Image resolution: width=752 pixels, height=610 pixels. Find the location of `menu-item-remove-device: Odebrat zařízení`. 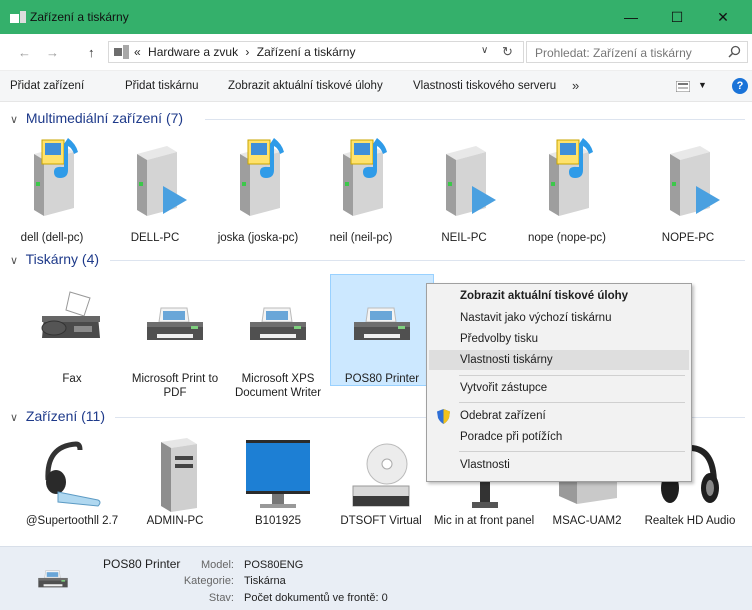

menu-item-remove-device: Odebrat zařízení is located at coordinates (559, 416).